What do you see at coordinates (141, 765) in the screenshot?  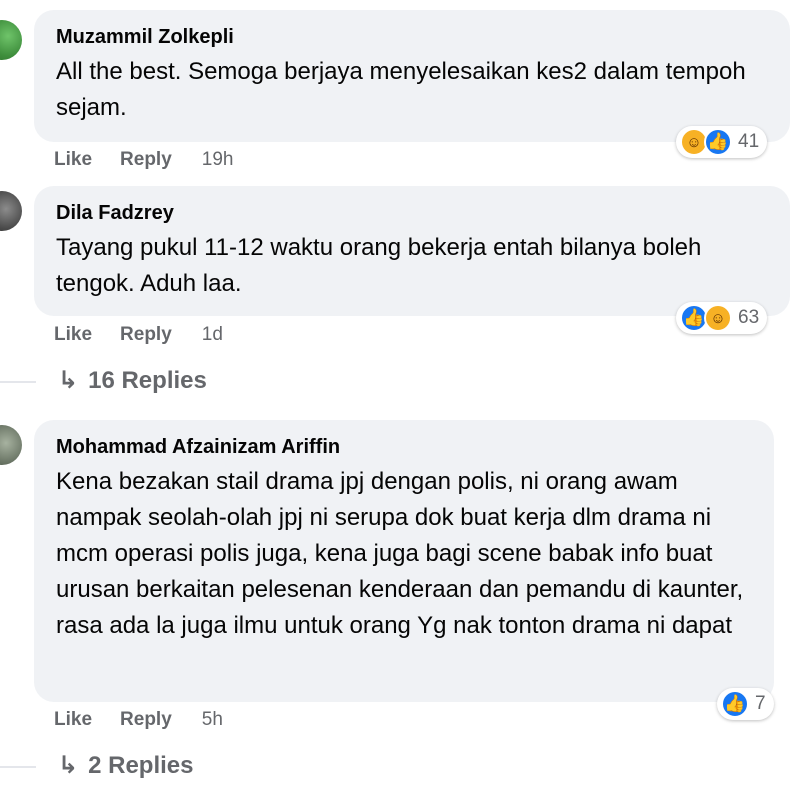 I see `replies-count-label: 2 Replies` at bounding box center [141, 765].